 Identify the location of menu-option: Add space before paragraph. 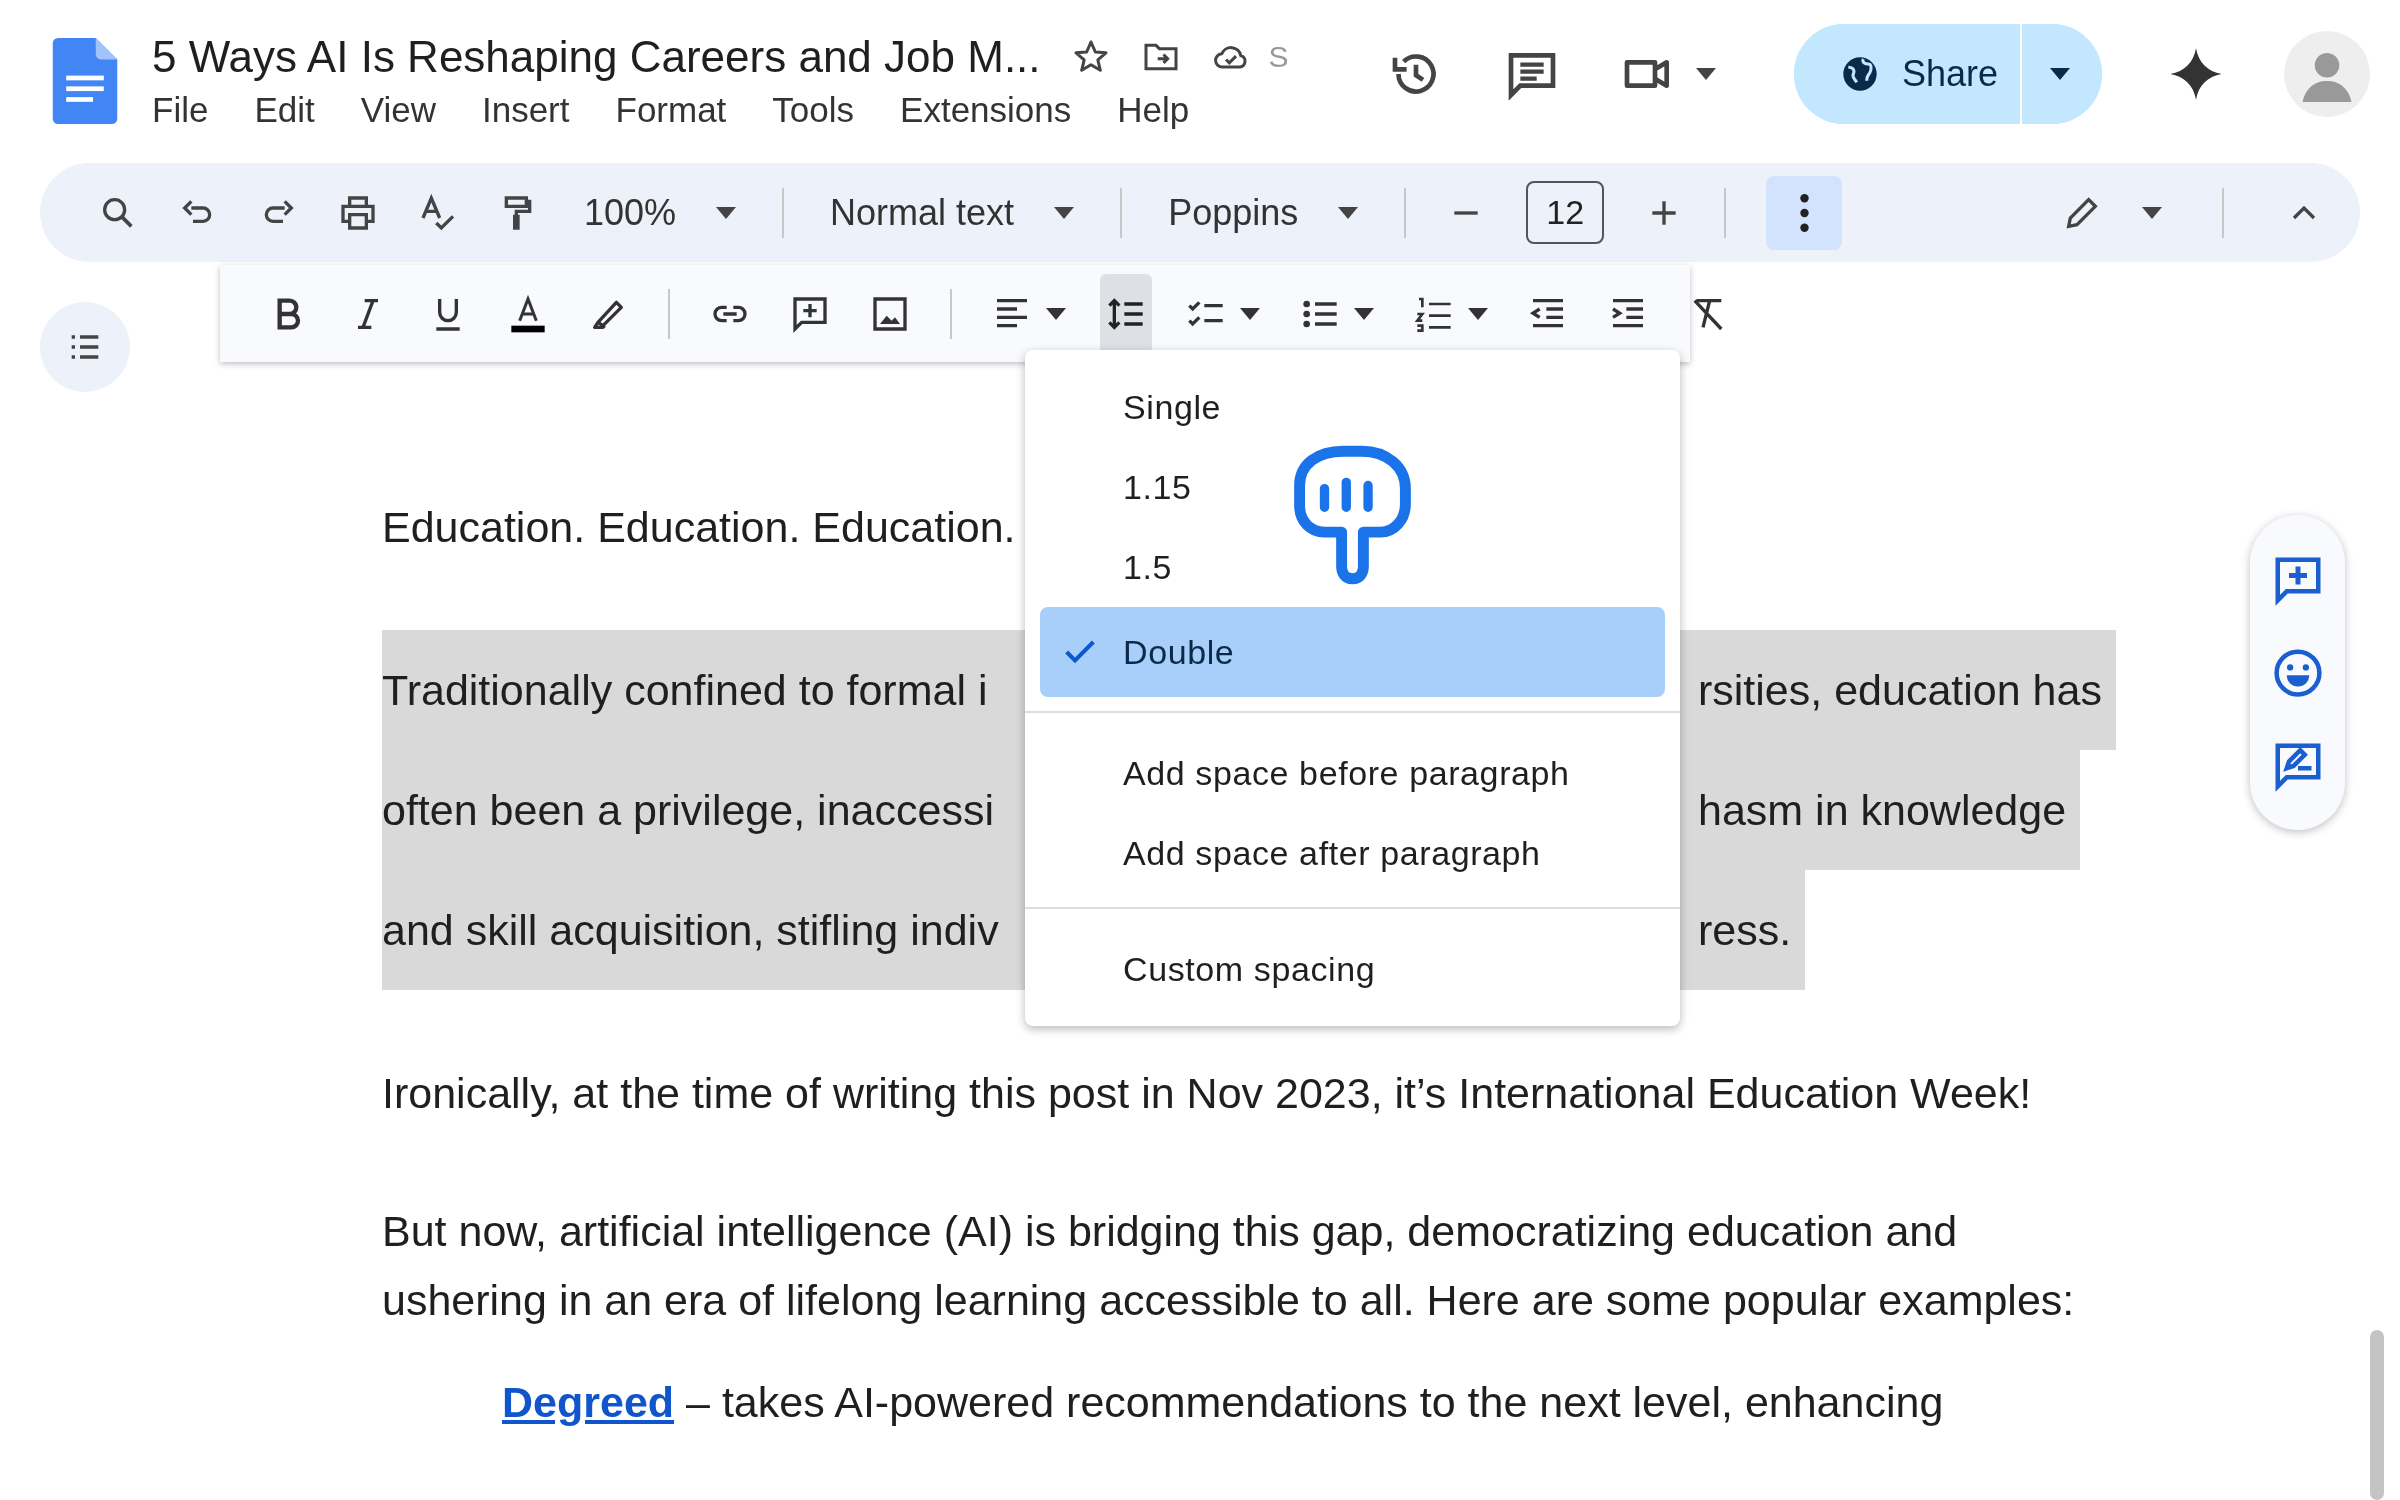
(1352, 773).